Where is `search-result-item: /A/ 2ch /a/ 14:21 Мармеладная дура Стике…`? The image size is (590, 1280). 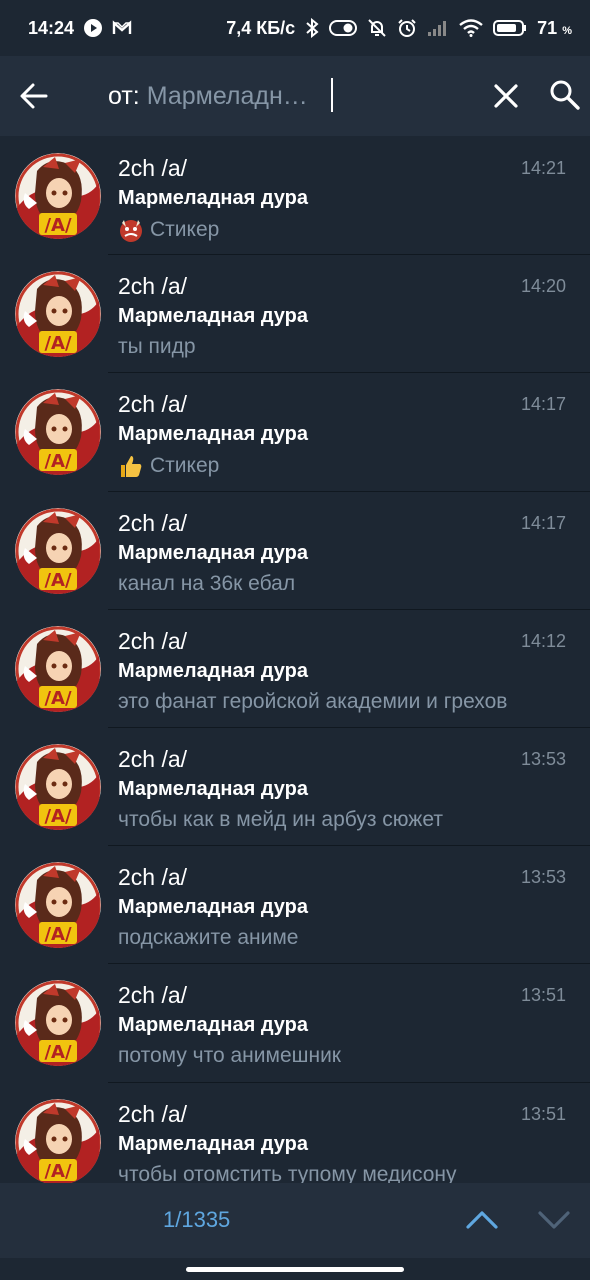 search-result-item: /A/ 2ch /a/ 14:21 Мармеладная дура Стике… is located at coordinates (295, 196).